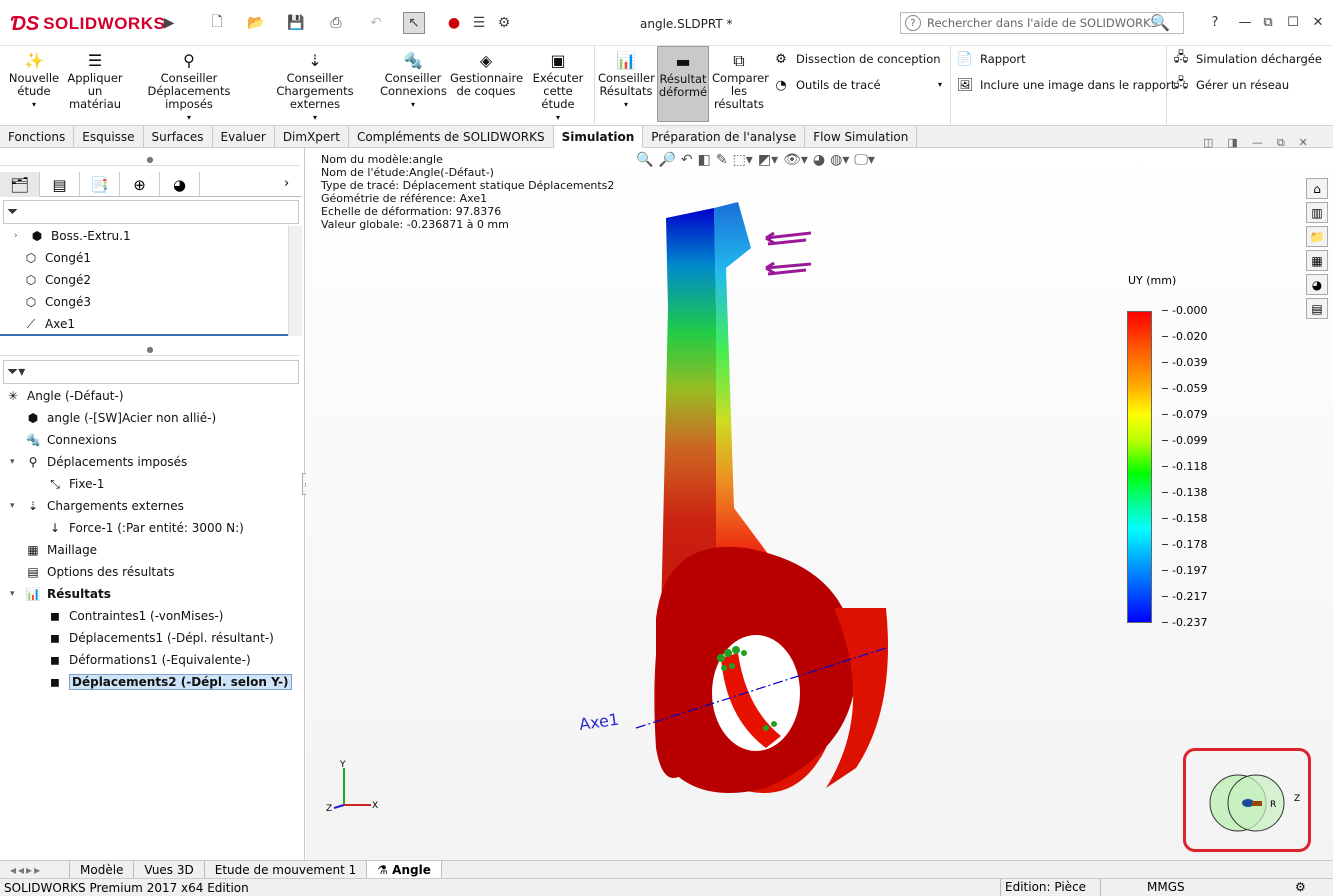  Describe the element at coordinates (768, 160) in the screenshot. I see `display-style-icon: ◩▾` at that location.